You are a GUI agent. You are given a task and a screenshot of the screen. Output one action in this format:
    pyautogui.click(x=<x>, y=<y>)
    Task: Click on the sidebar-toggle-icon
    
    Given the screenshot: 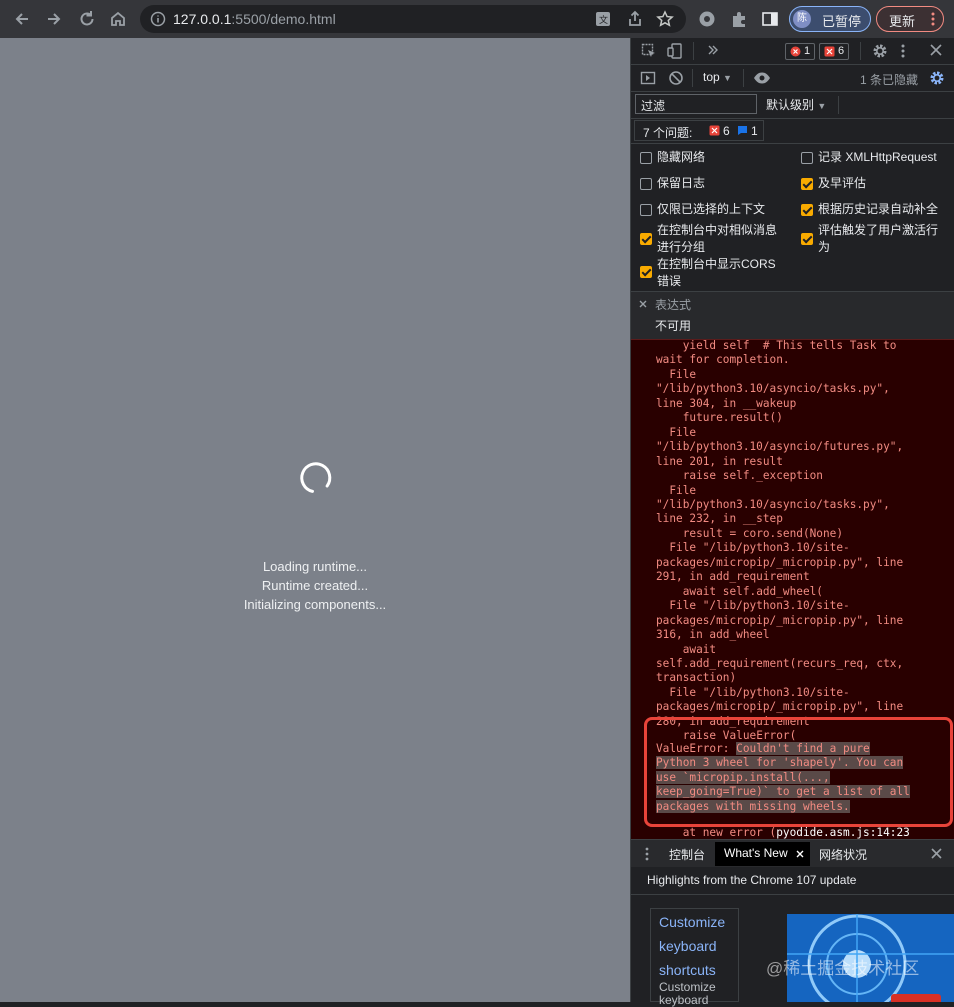 What is the action you would take?
    pyautogui.click(x=648, y=78)
    